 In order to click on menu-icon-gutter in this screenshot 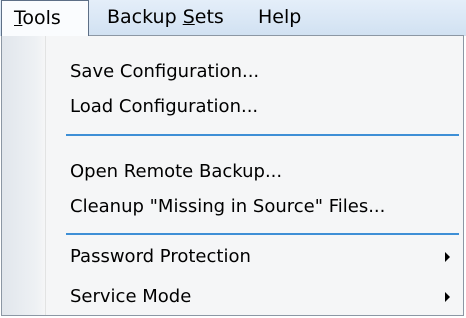, I will do `click(24, 175)`.